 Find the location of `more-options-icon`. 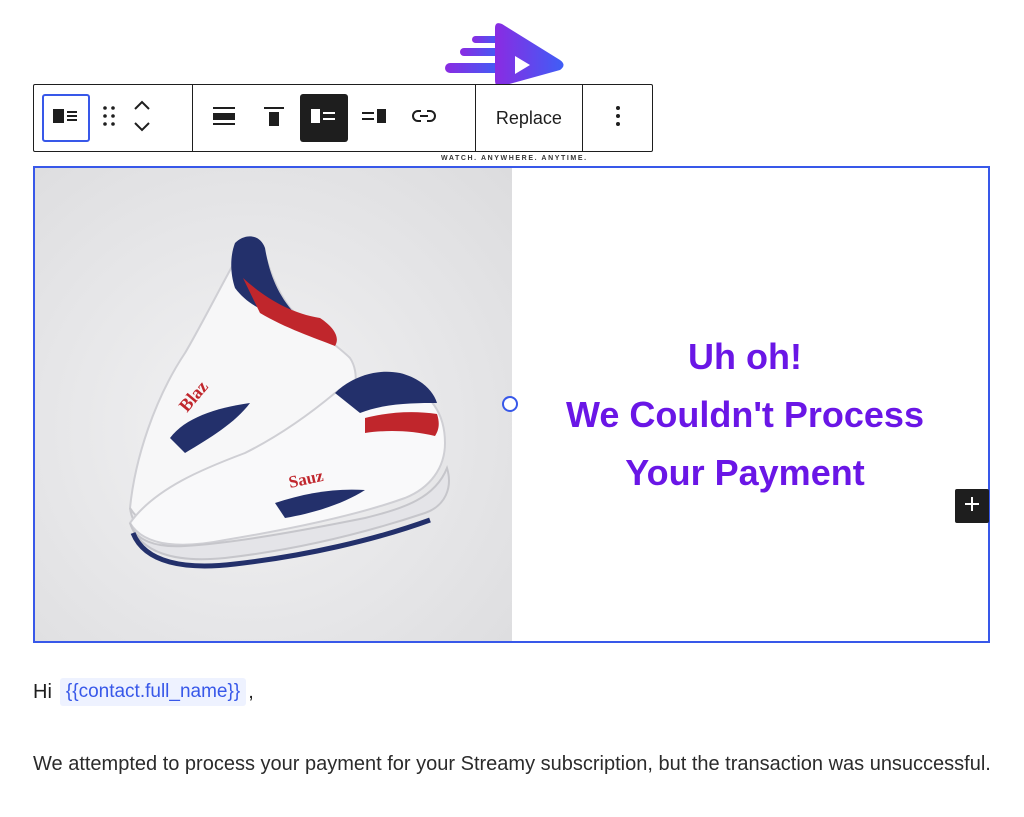

more-options-icon is located at coordinates (618, 118).